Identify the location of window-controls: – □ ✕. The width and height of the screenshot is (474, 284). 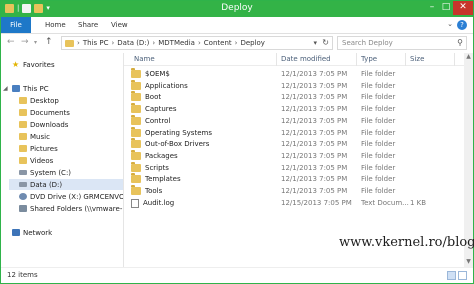
(449, 8).